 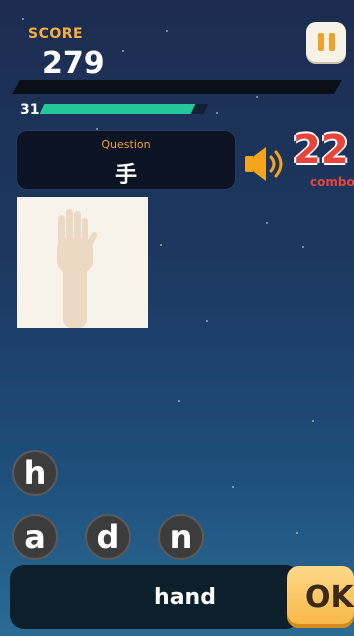 I want to click on score-label: SCORE, so click(x=56, y=34).